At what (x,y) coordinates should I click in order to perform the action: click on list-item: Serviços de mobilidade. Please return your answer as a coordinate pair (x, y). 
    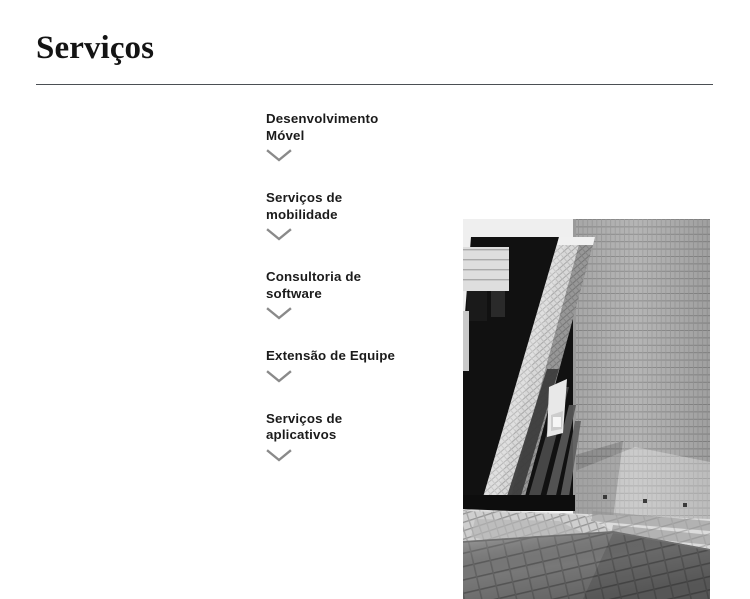
    Looking at the image, I should click on (356, 223).